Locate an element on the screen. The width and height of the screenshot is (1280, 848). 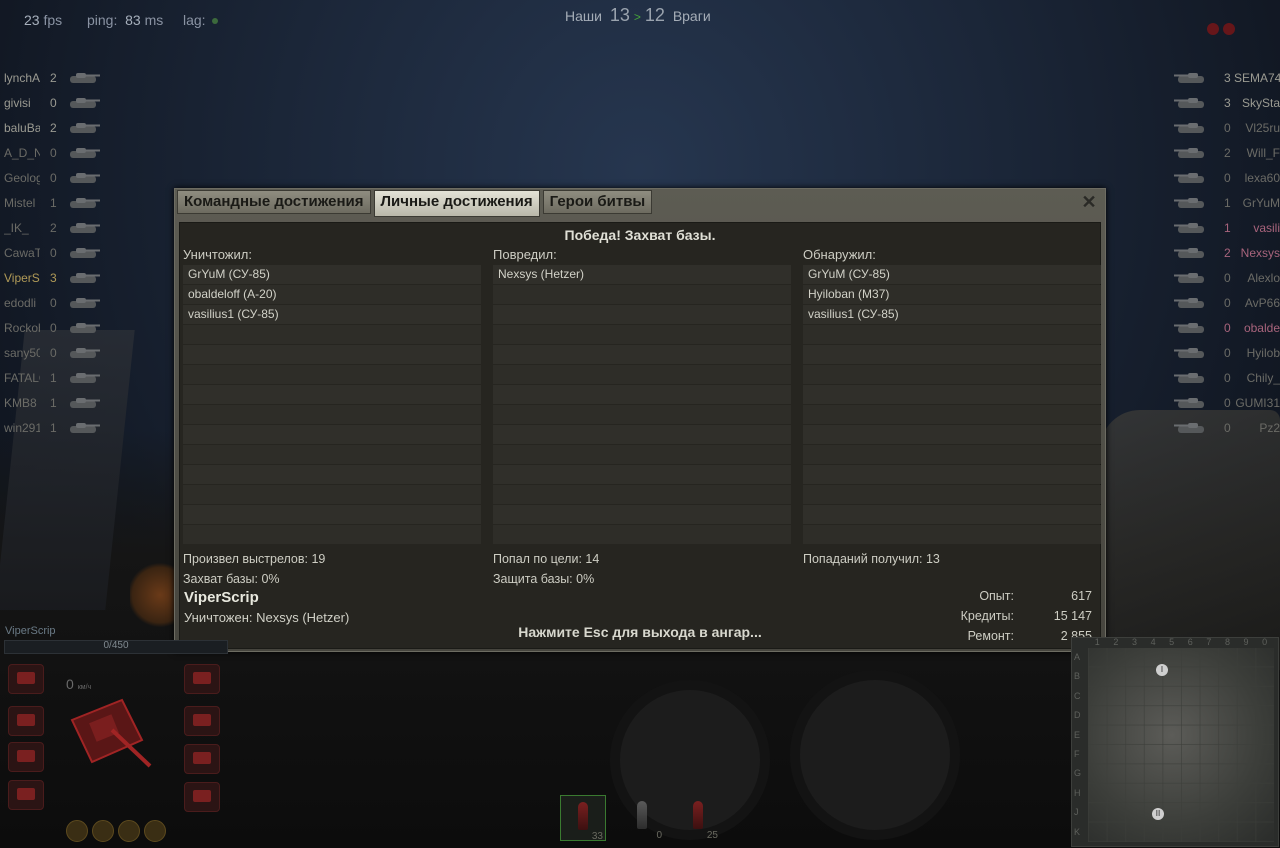
tank-silhouette-icon is located at coordinates (111, 733).